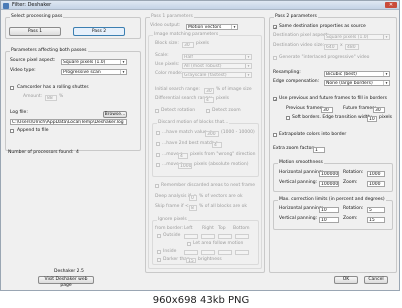 The width and height of the screenshot is (402, 308). I want to click on discard-move2-field: 1000, so click(185, 166).